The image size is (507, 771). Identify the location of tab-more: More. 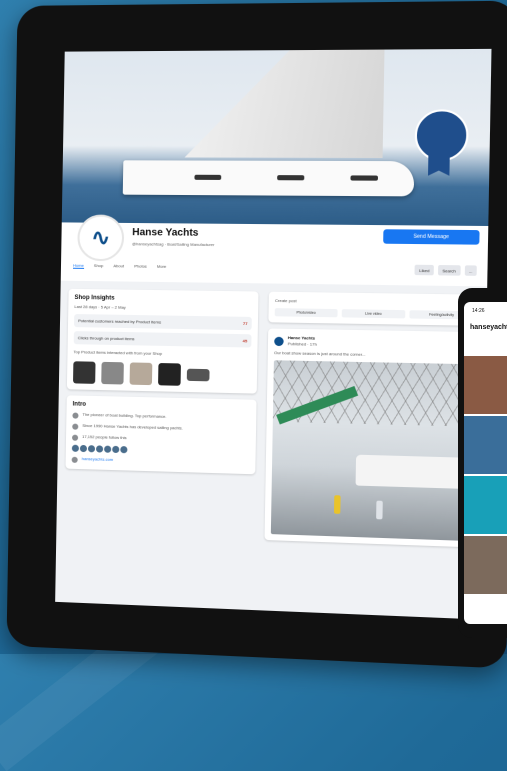
(161, 267).